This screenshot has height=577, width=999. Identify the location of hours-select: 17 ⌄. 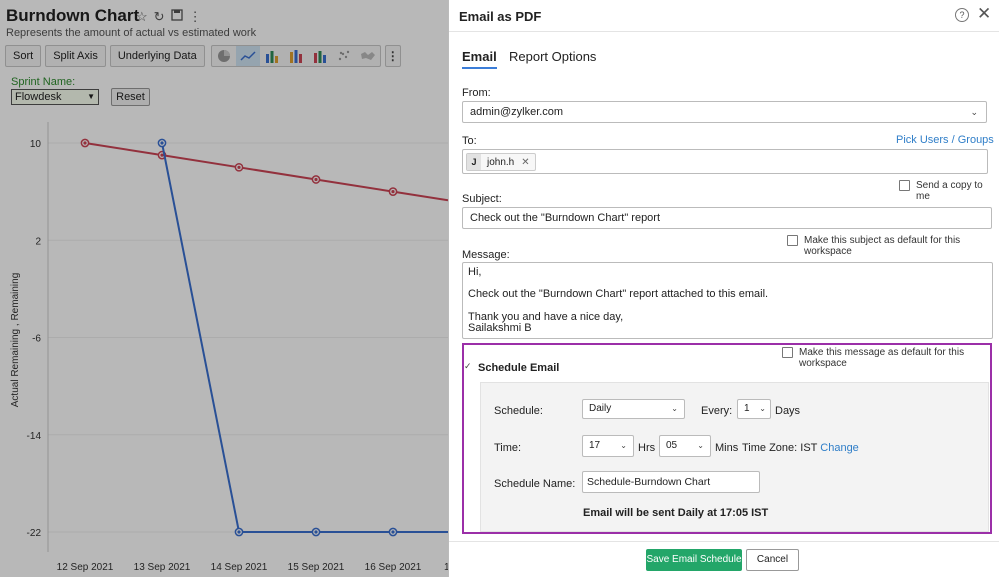
(608, 446).